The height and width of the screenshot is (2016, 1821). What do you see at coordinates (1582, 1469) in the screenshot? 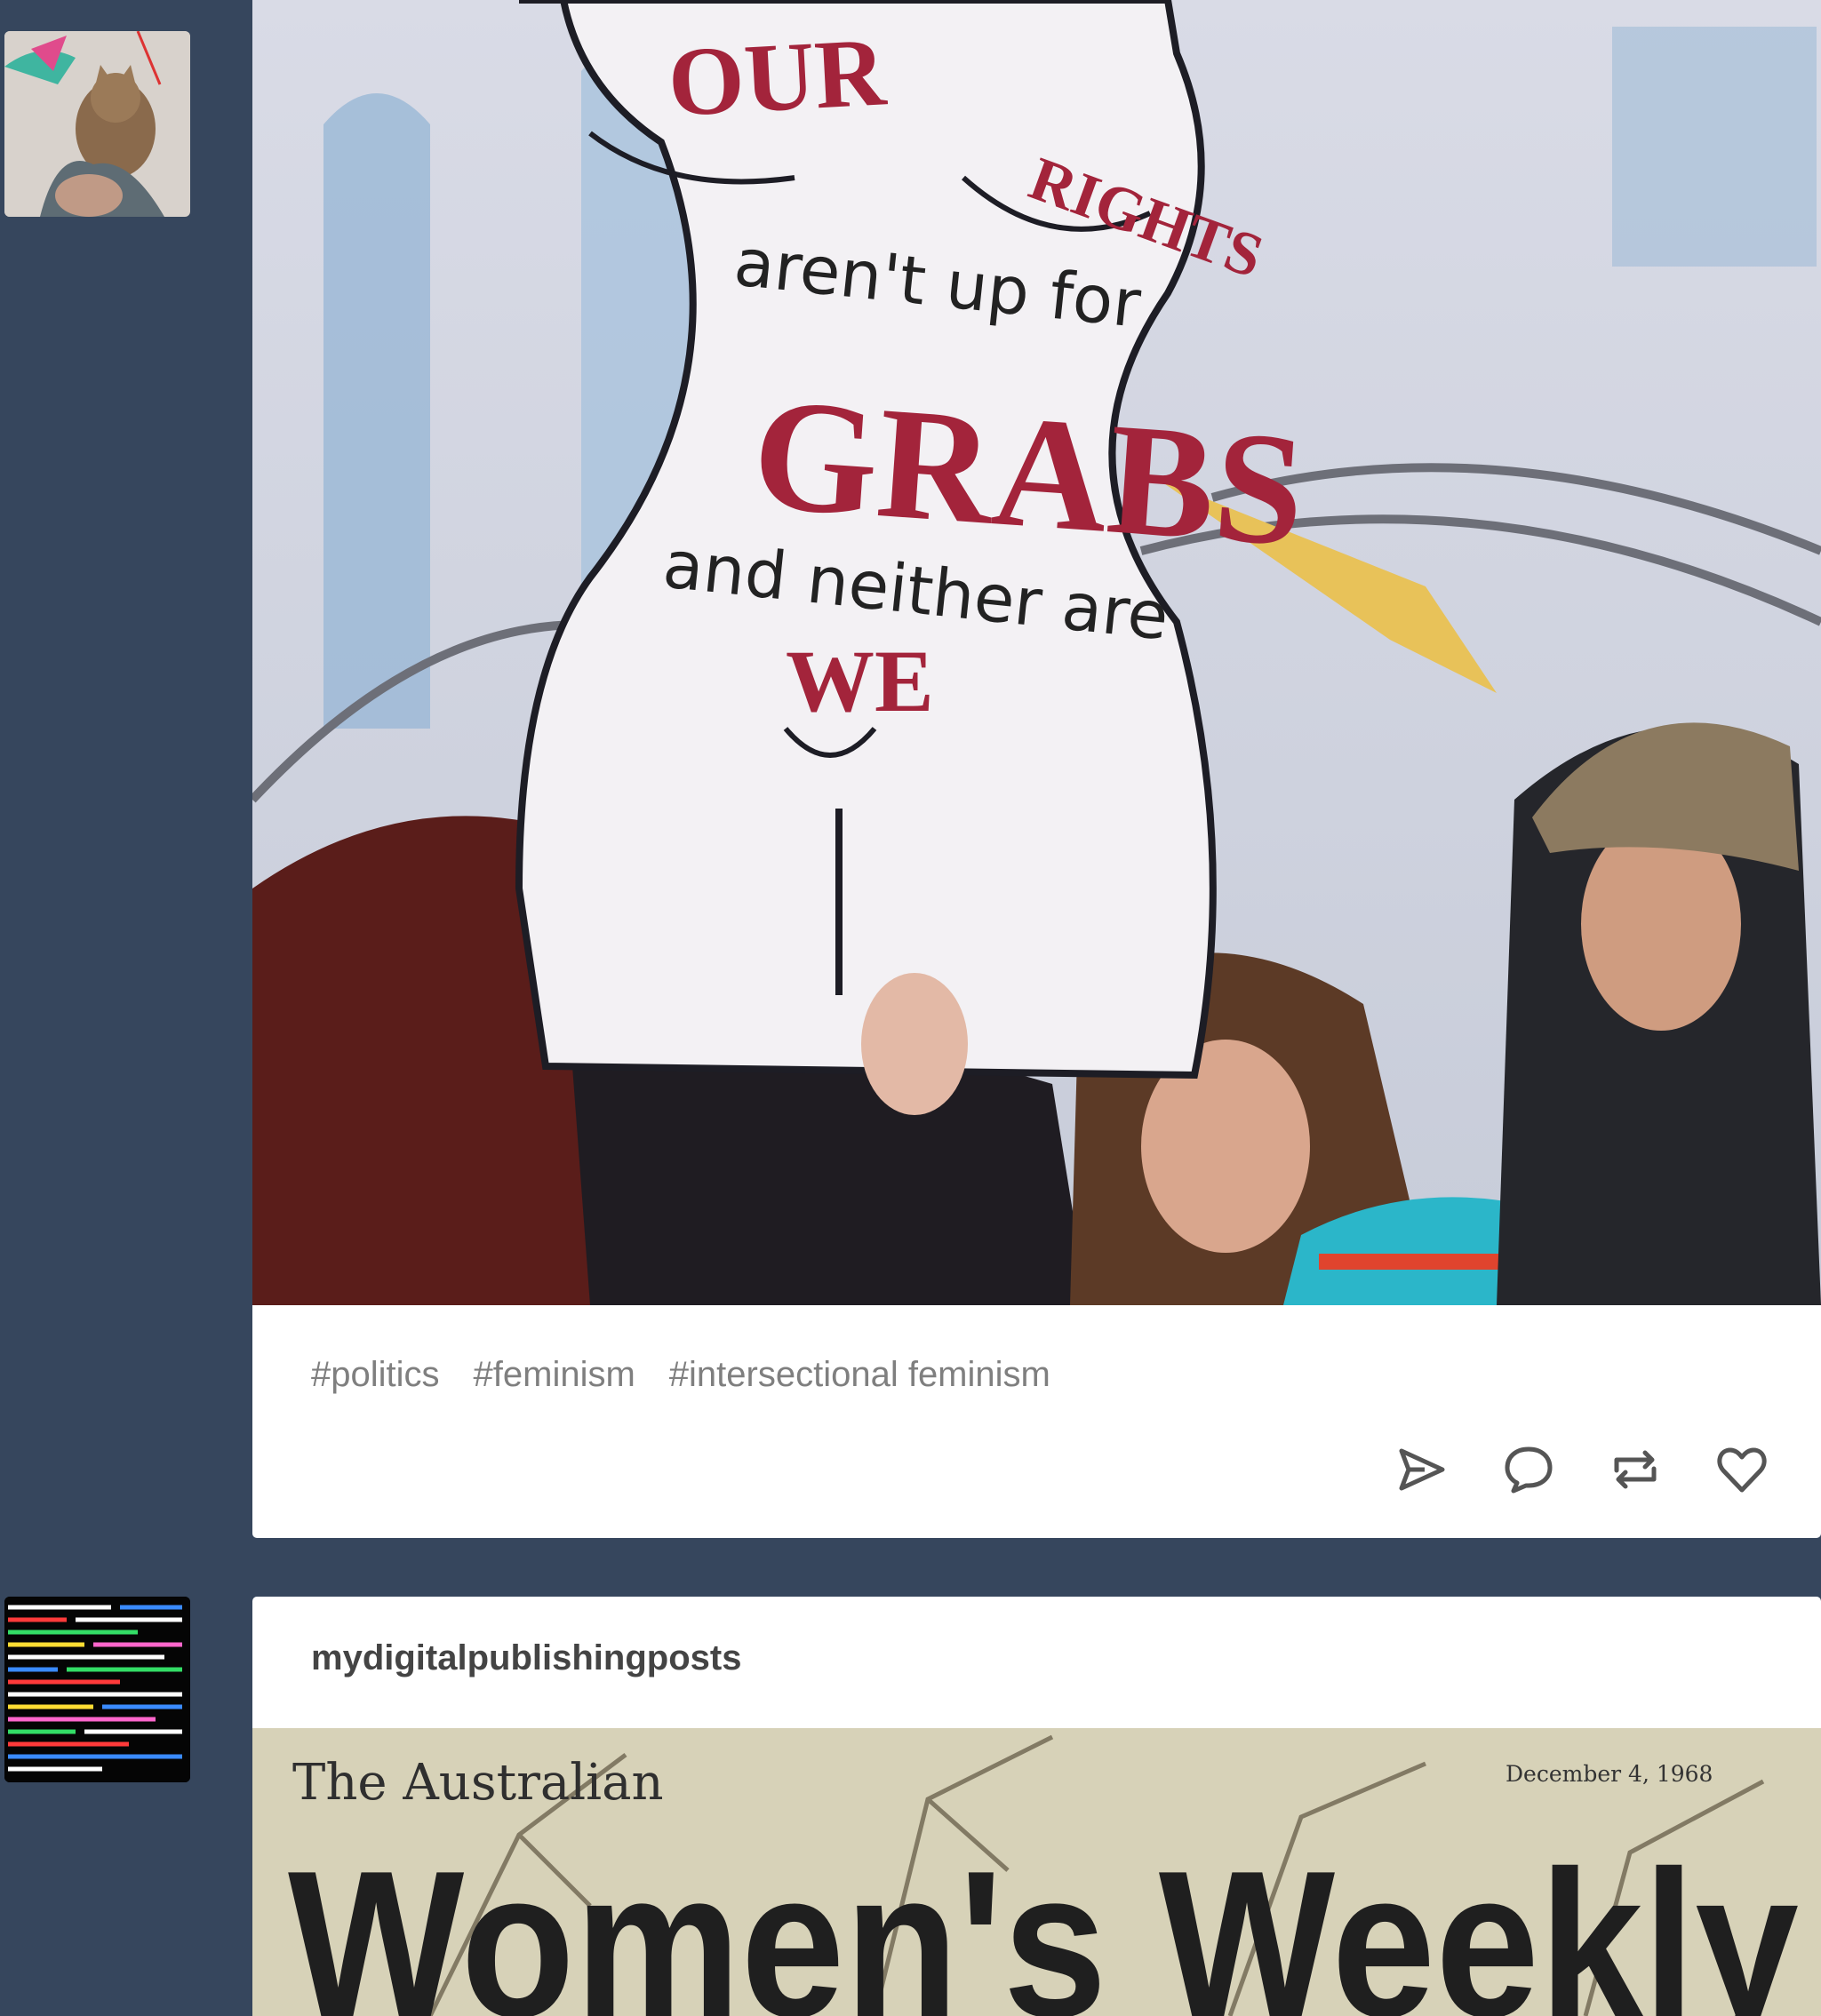
I see `post-actions` at bounding box center [1582, 1469].